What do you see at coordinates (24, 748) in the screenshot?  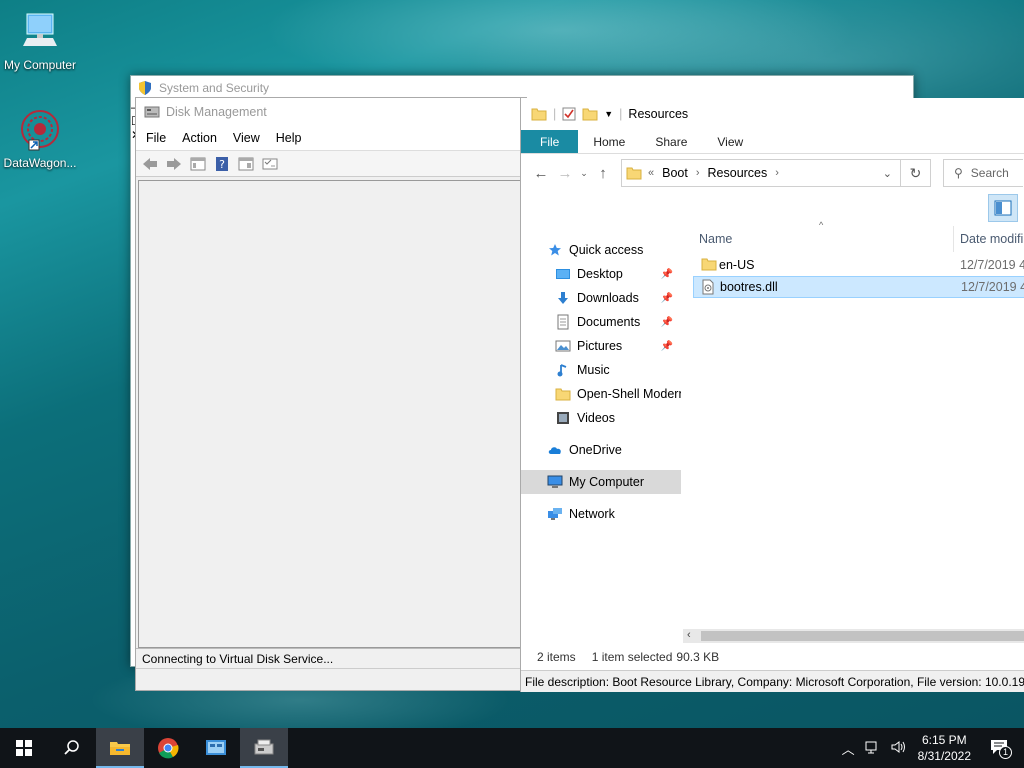 I see `start-button` at bounding box center [24, 748].